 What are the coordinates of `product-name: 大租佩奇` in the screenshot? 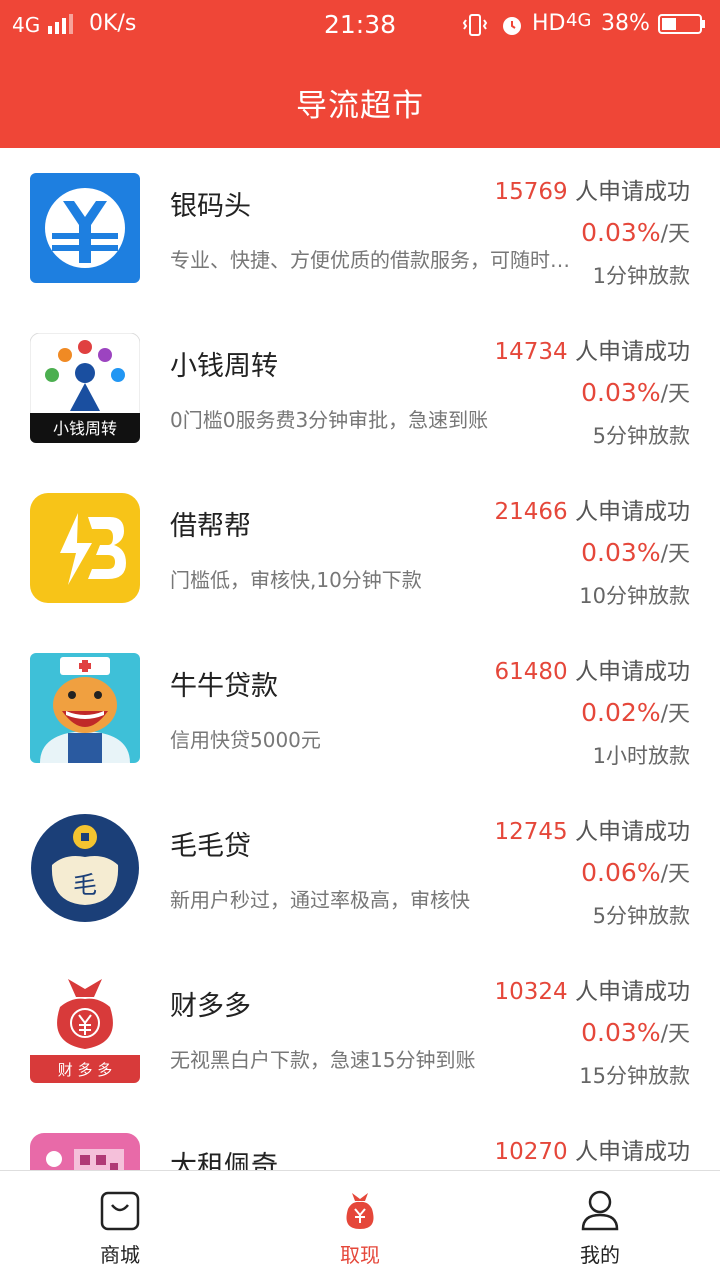 It's located at (224, 1160).